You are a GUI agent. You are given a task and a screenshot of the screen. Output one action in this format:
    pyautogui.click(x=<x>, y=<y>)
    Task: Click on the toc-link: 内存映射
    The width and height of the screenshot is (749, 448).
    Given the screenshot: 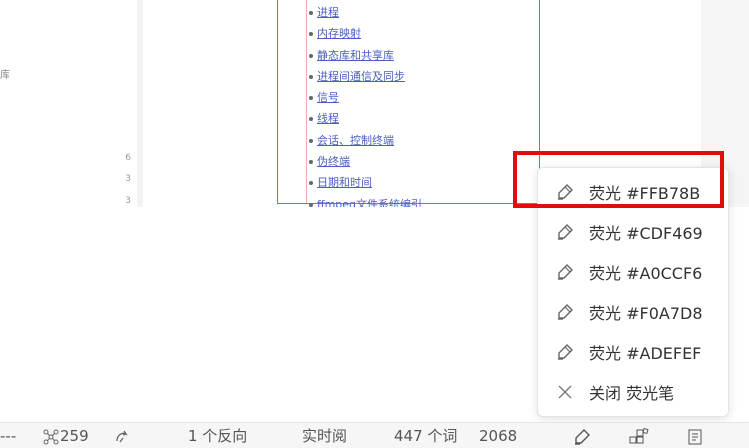 What is the action you would take?
    pyautogui.click(x=365, y=35)
    